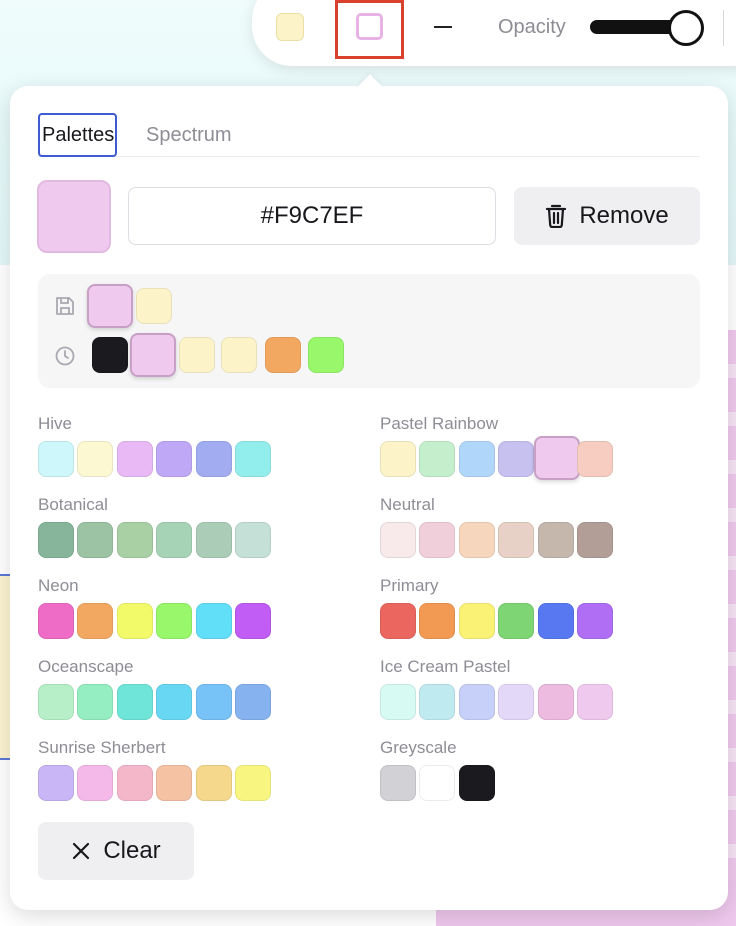 Image resolution: width=736 pixels, height=926 pixels. I want to click on clear-color-button: Clear, so click(116, 851).